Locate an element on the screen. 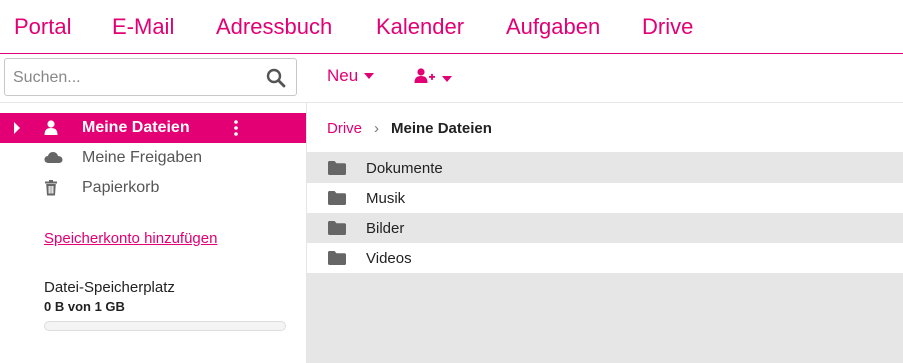 This screenshot has height=363, width=903. search-input is located at coordinates (138, 78).